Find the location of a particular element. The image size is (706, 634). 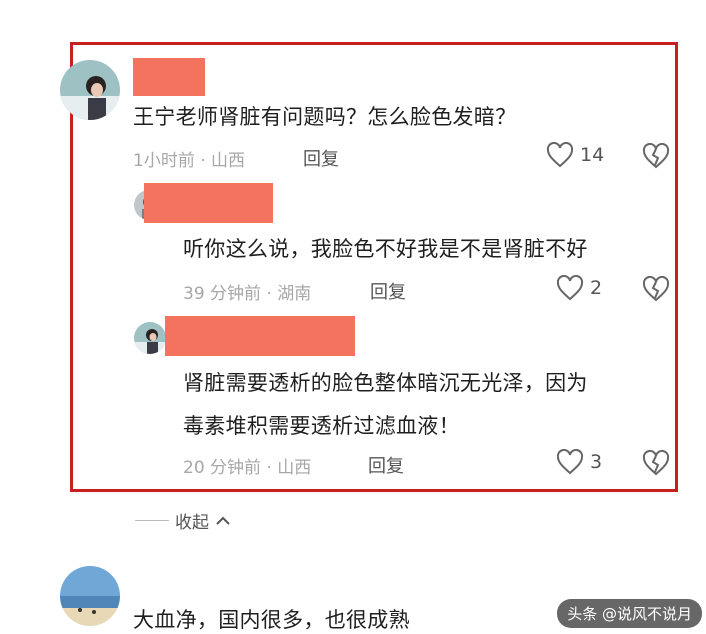

comment-text-line: 毒素堆积需要透析过滤血液！ is located at coordinates (321, 426).